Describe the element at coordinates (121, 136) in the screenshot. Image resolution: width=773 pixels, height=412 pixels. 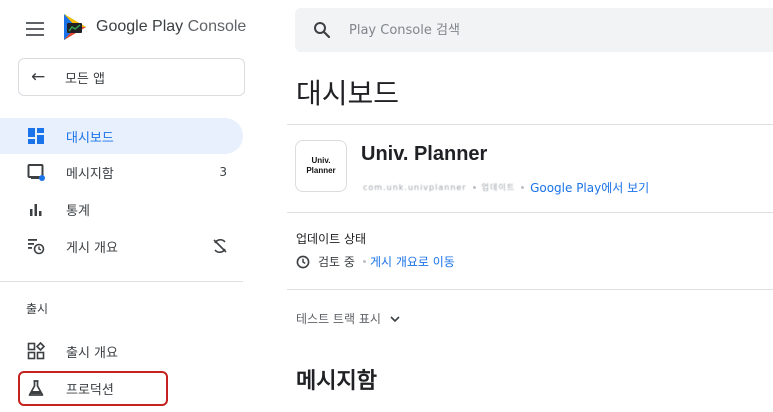
I see `sidebar-item-dashboard: 대시보드` at that location.